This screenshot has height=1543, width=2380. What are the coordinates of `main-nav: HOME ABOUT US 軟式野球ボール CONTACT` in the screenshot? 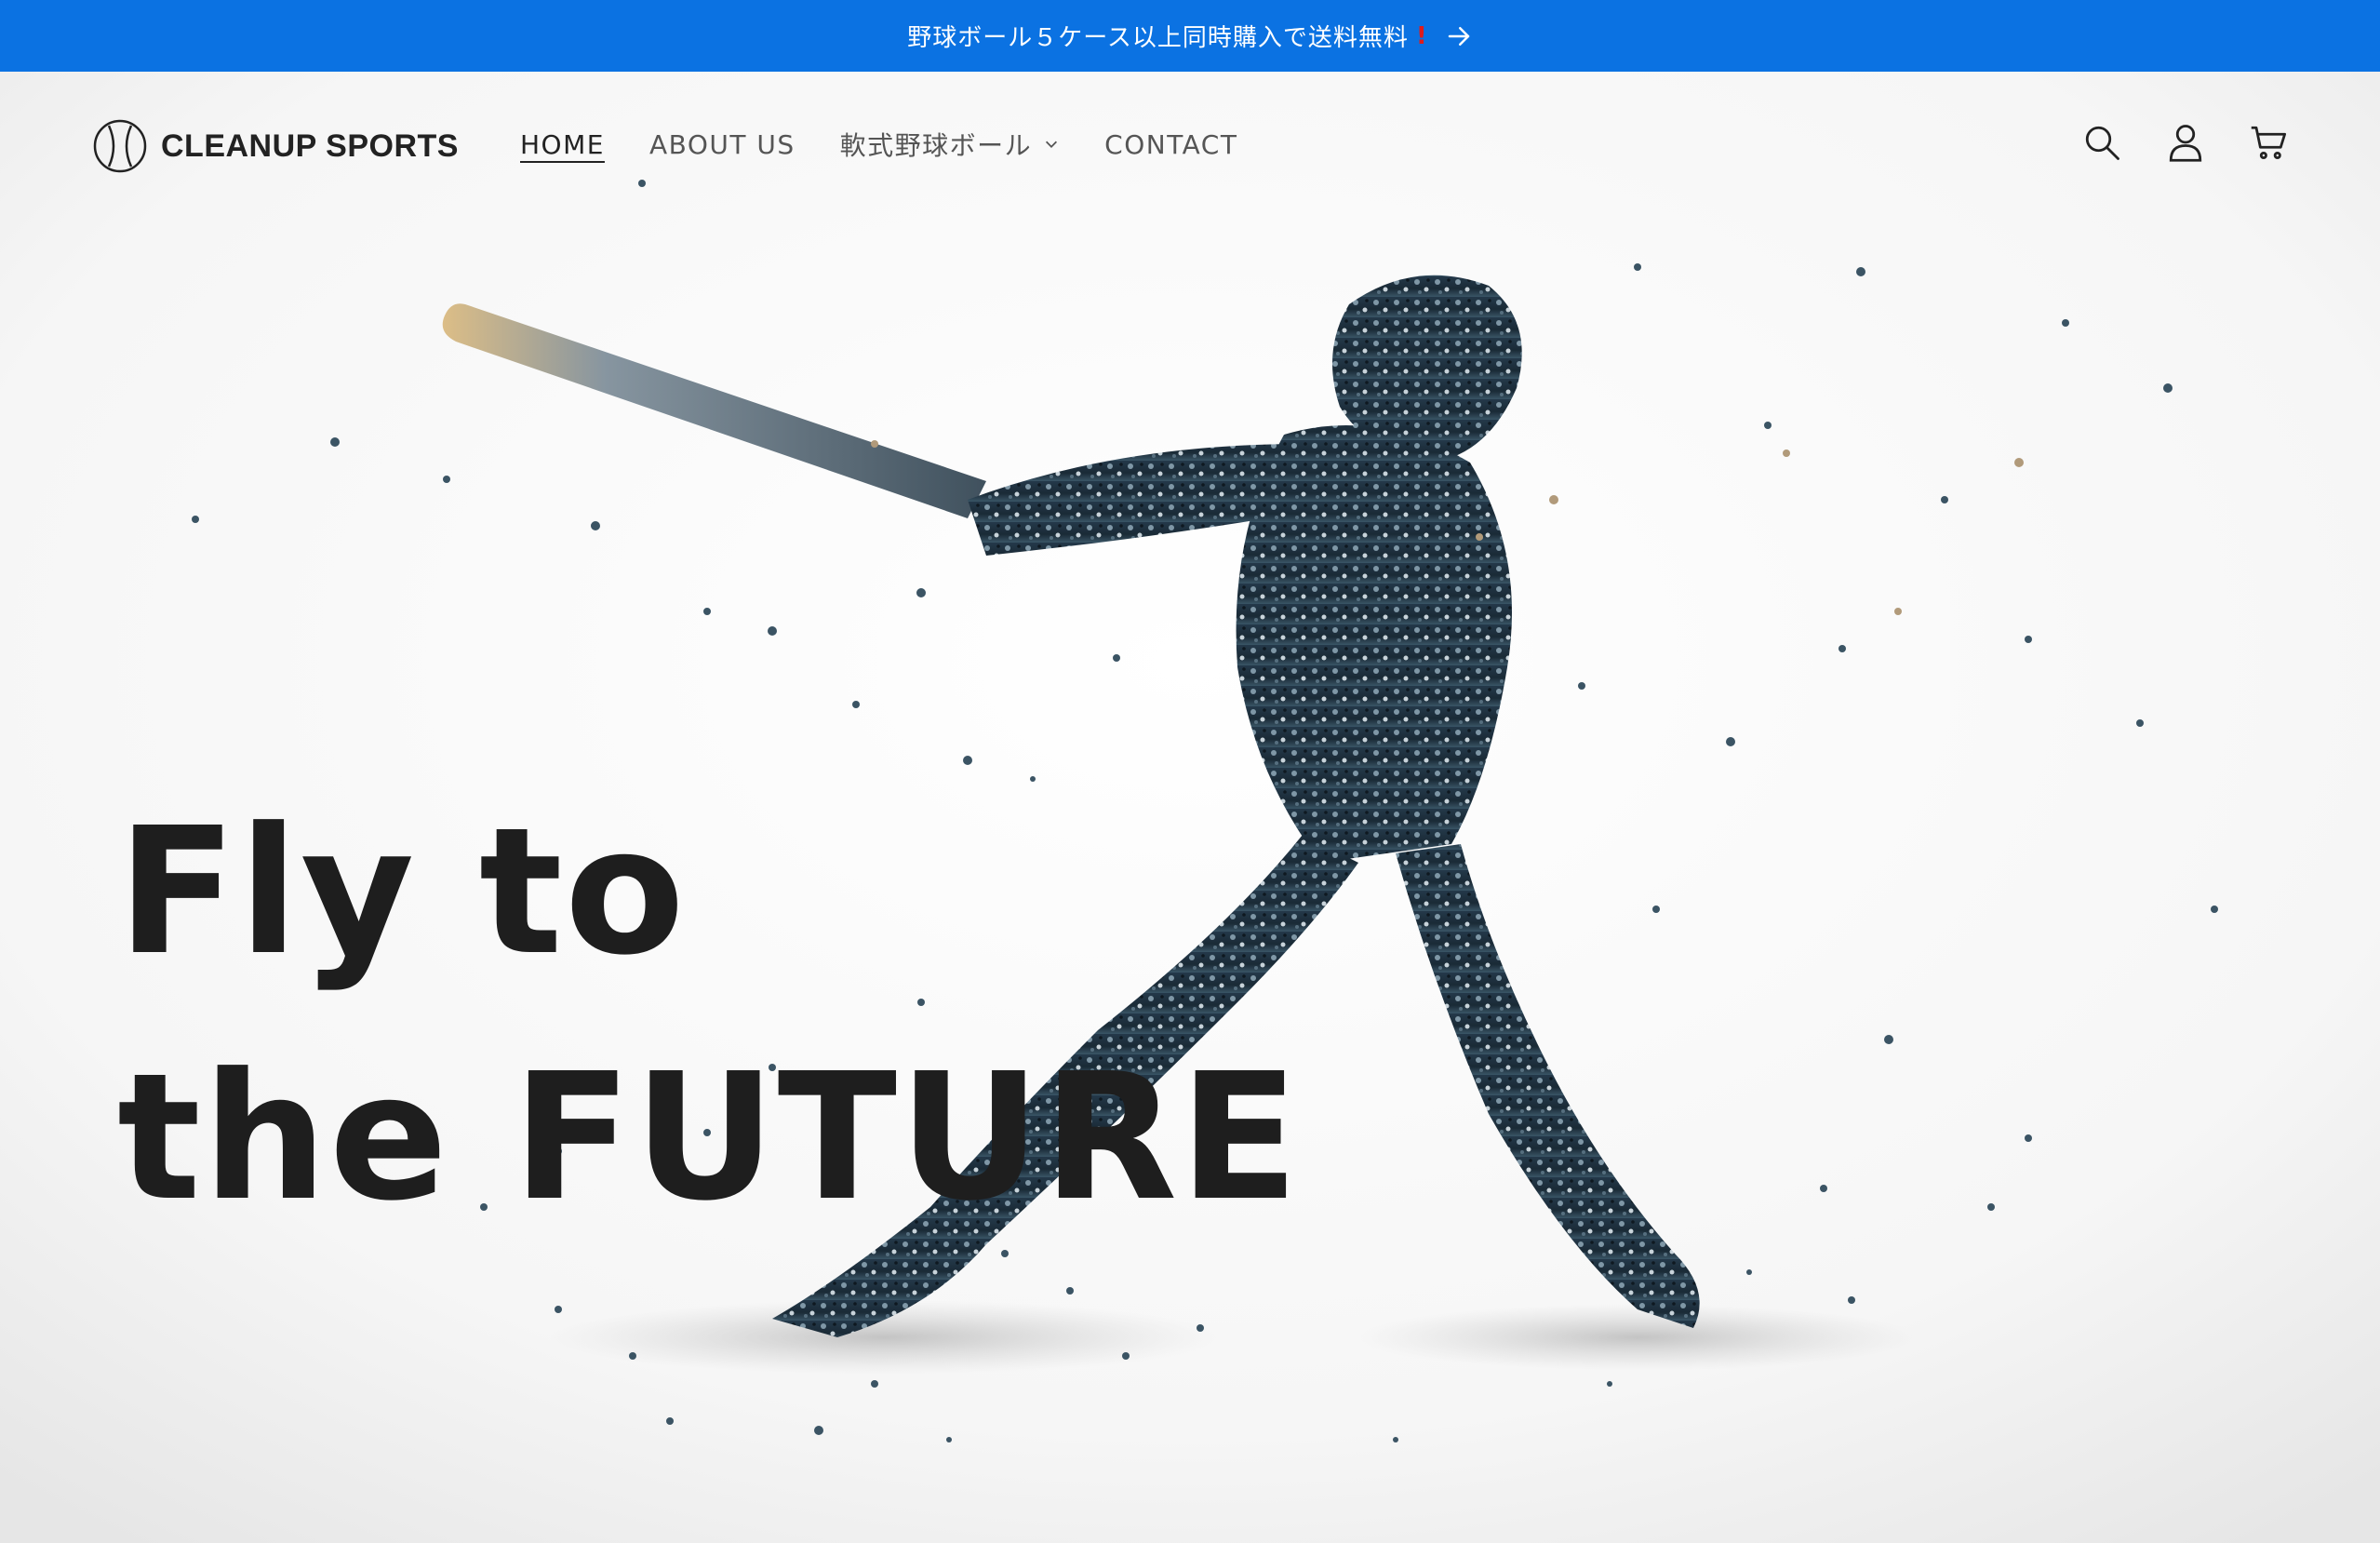 It's located at (878, 144).